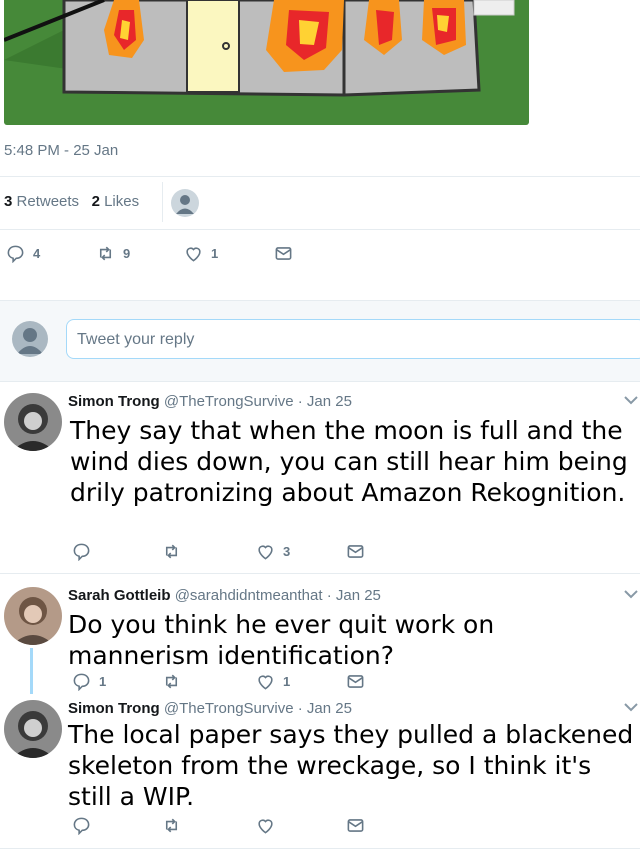 This screenshot has height=853, width=640. Describe the element at coordinates (31, 671) in the screenshot. I see `thread-connector-line` at that location.